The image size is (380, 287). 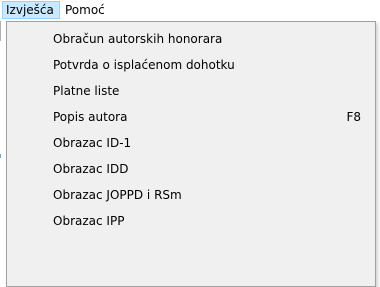 What do you see at coordinates (353, 117) in the screenshot?
I see `menu-item-shortcut: F8` at bounding box center [353, 117].